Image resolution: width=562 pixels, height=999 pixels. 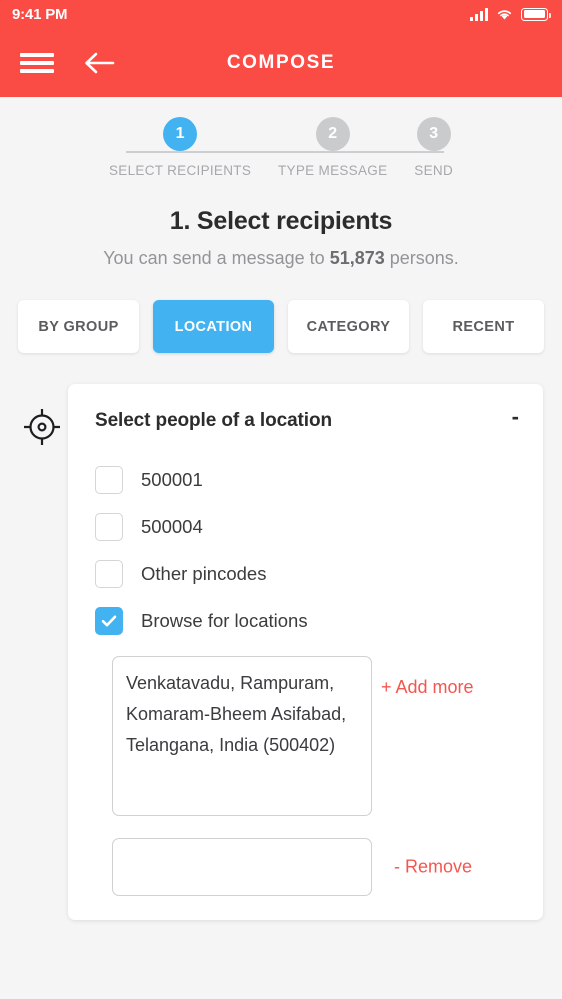 I want to click on location-entry-1: + Add more, so click(x=317, y=736).